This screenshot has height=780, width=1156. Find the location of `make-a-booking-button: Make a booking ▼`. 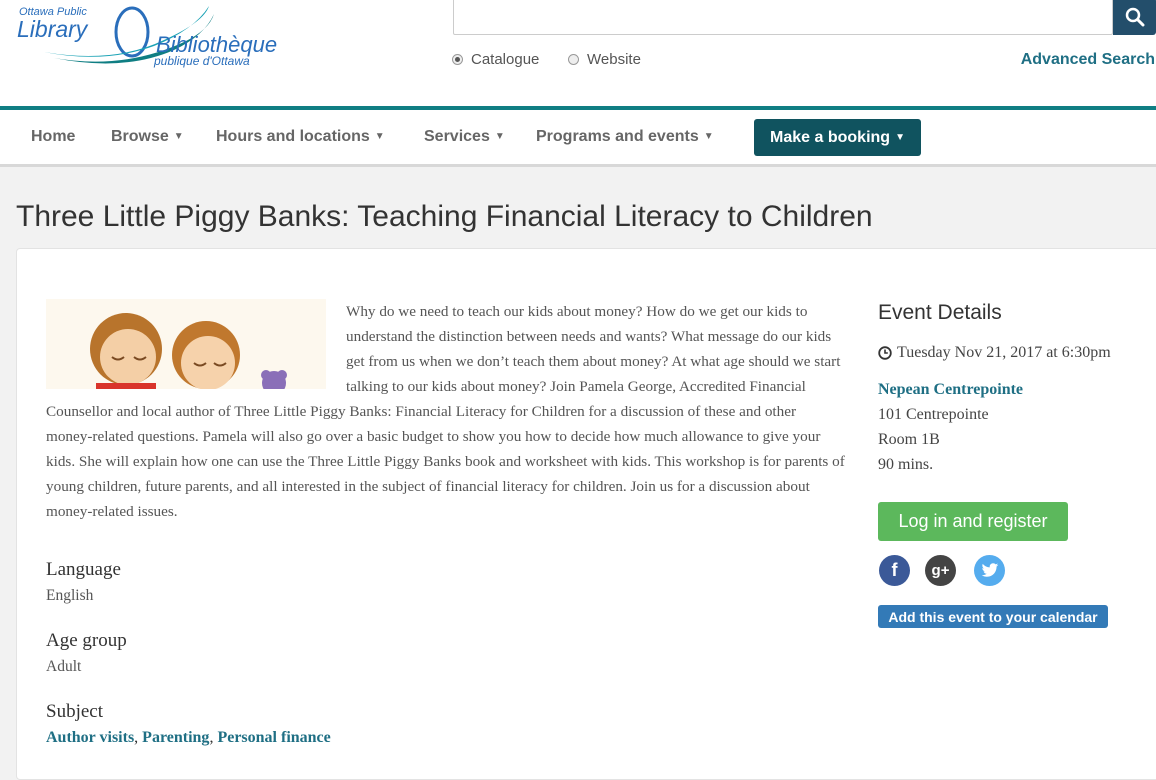

make-a-booking-button: Make a booking ▼ is located at coordinates (837, 137).